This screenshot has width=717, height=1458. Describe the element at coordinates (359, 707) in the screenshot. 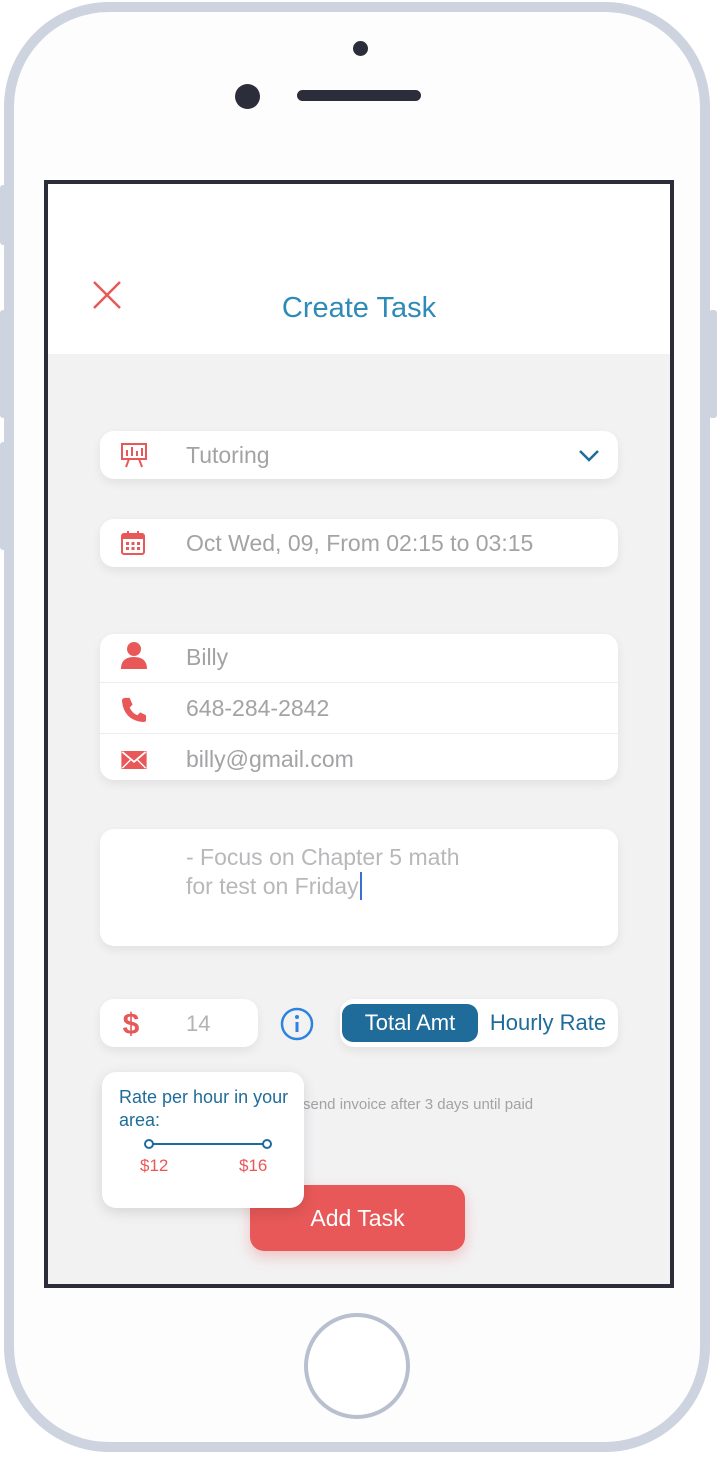

I see `contact-card: Billy 648-284-2842 billy@gmail.com` at that location.